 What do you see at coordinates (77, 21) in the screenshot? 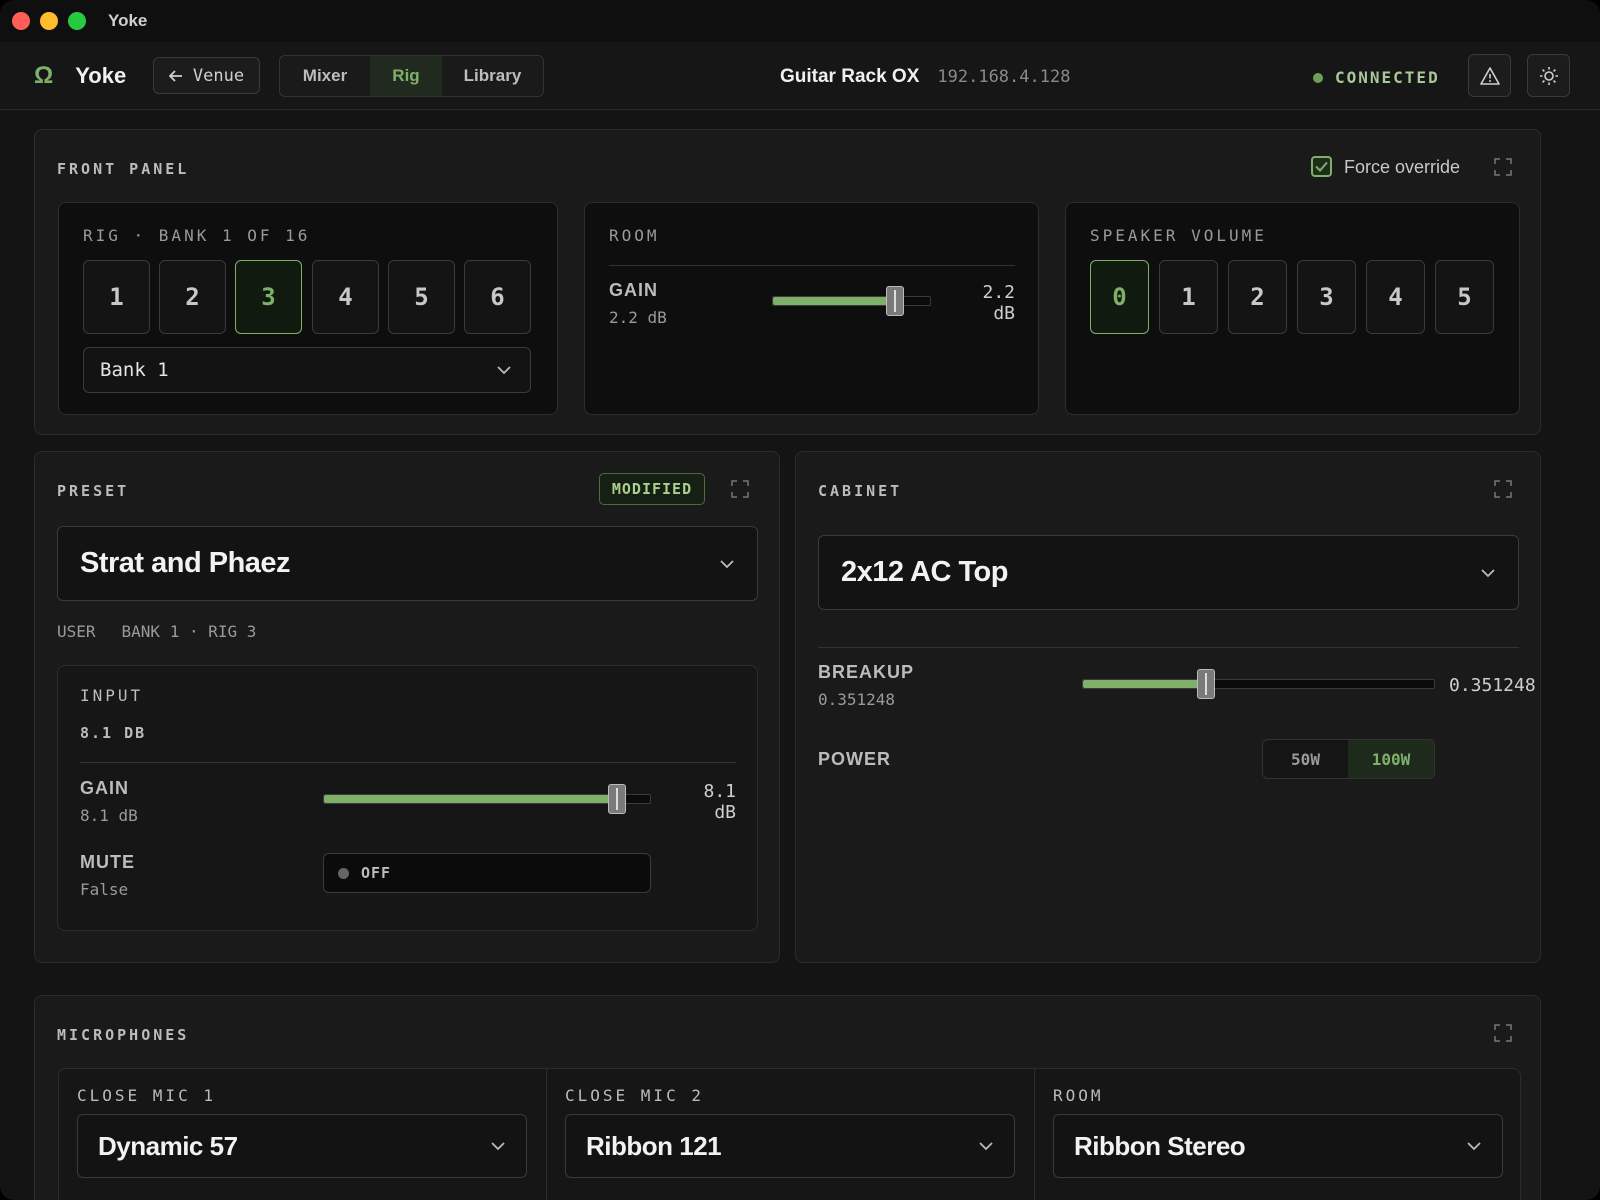
I see `zoom-window-button` at bounding box center [77, 21].